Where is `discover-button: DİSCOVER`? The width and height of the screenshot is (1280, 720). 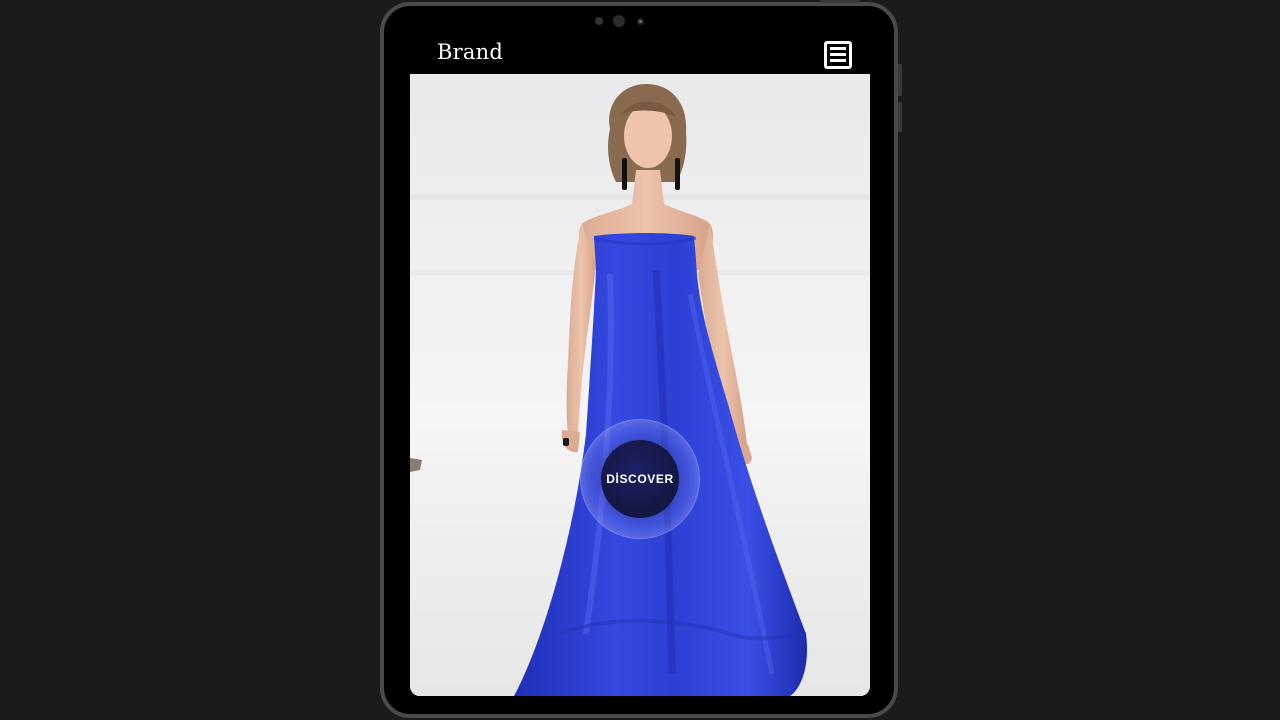 discover-button: DİSCOVER is located at coordinates (640, 479).